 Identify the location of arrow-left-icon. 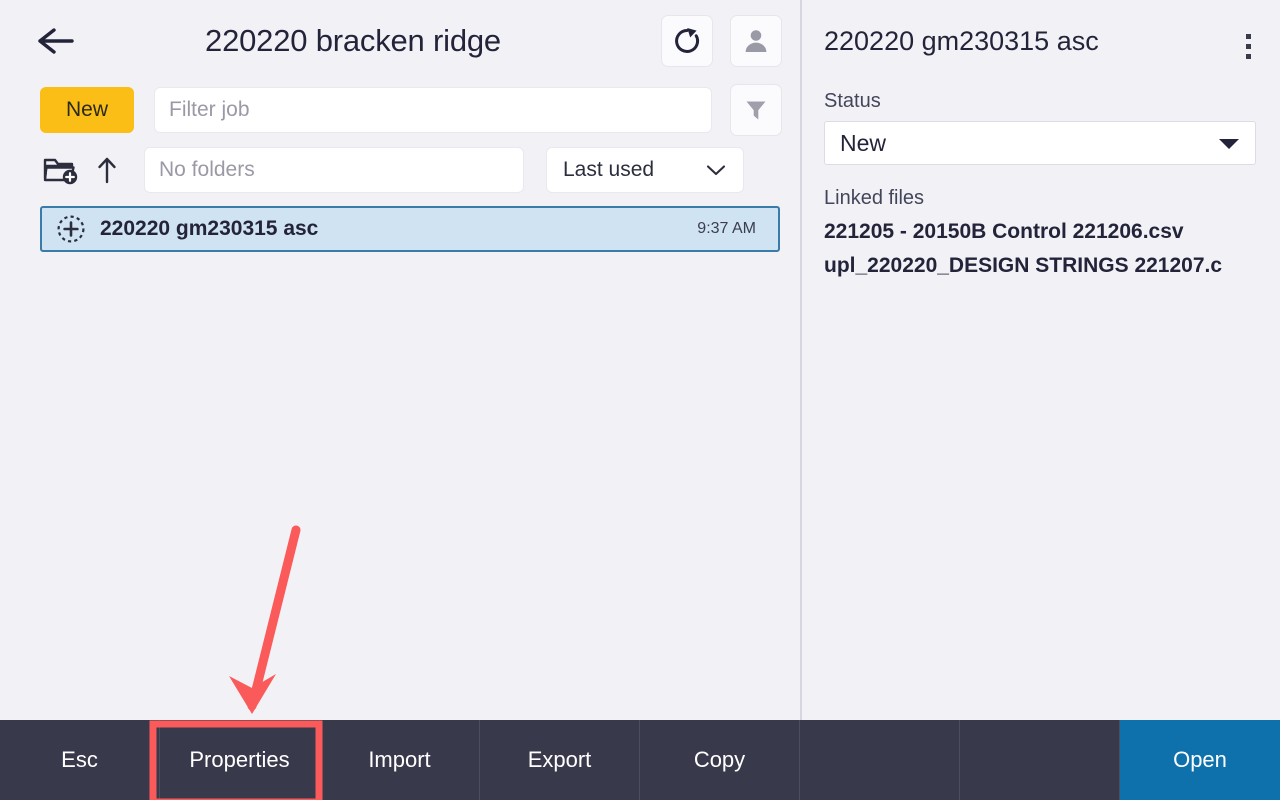
(56, 41).